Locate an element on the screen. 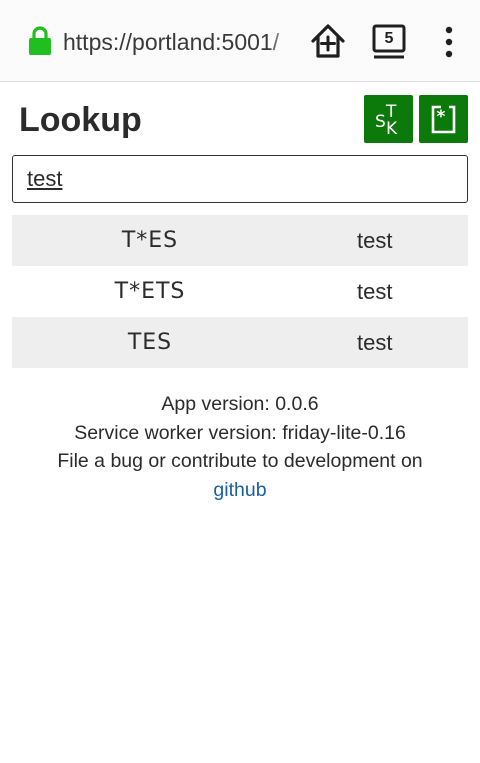  svg-text: K is located at coordinates (392, 129).